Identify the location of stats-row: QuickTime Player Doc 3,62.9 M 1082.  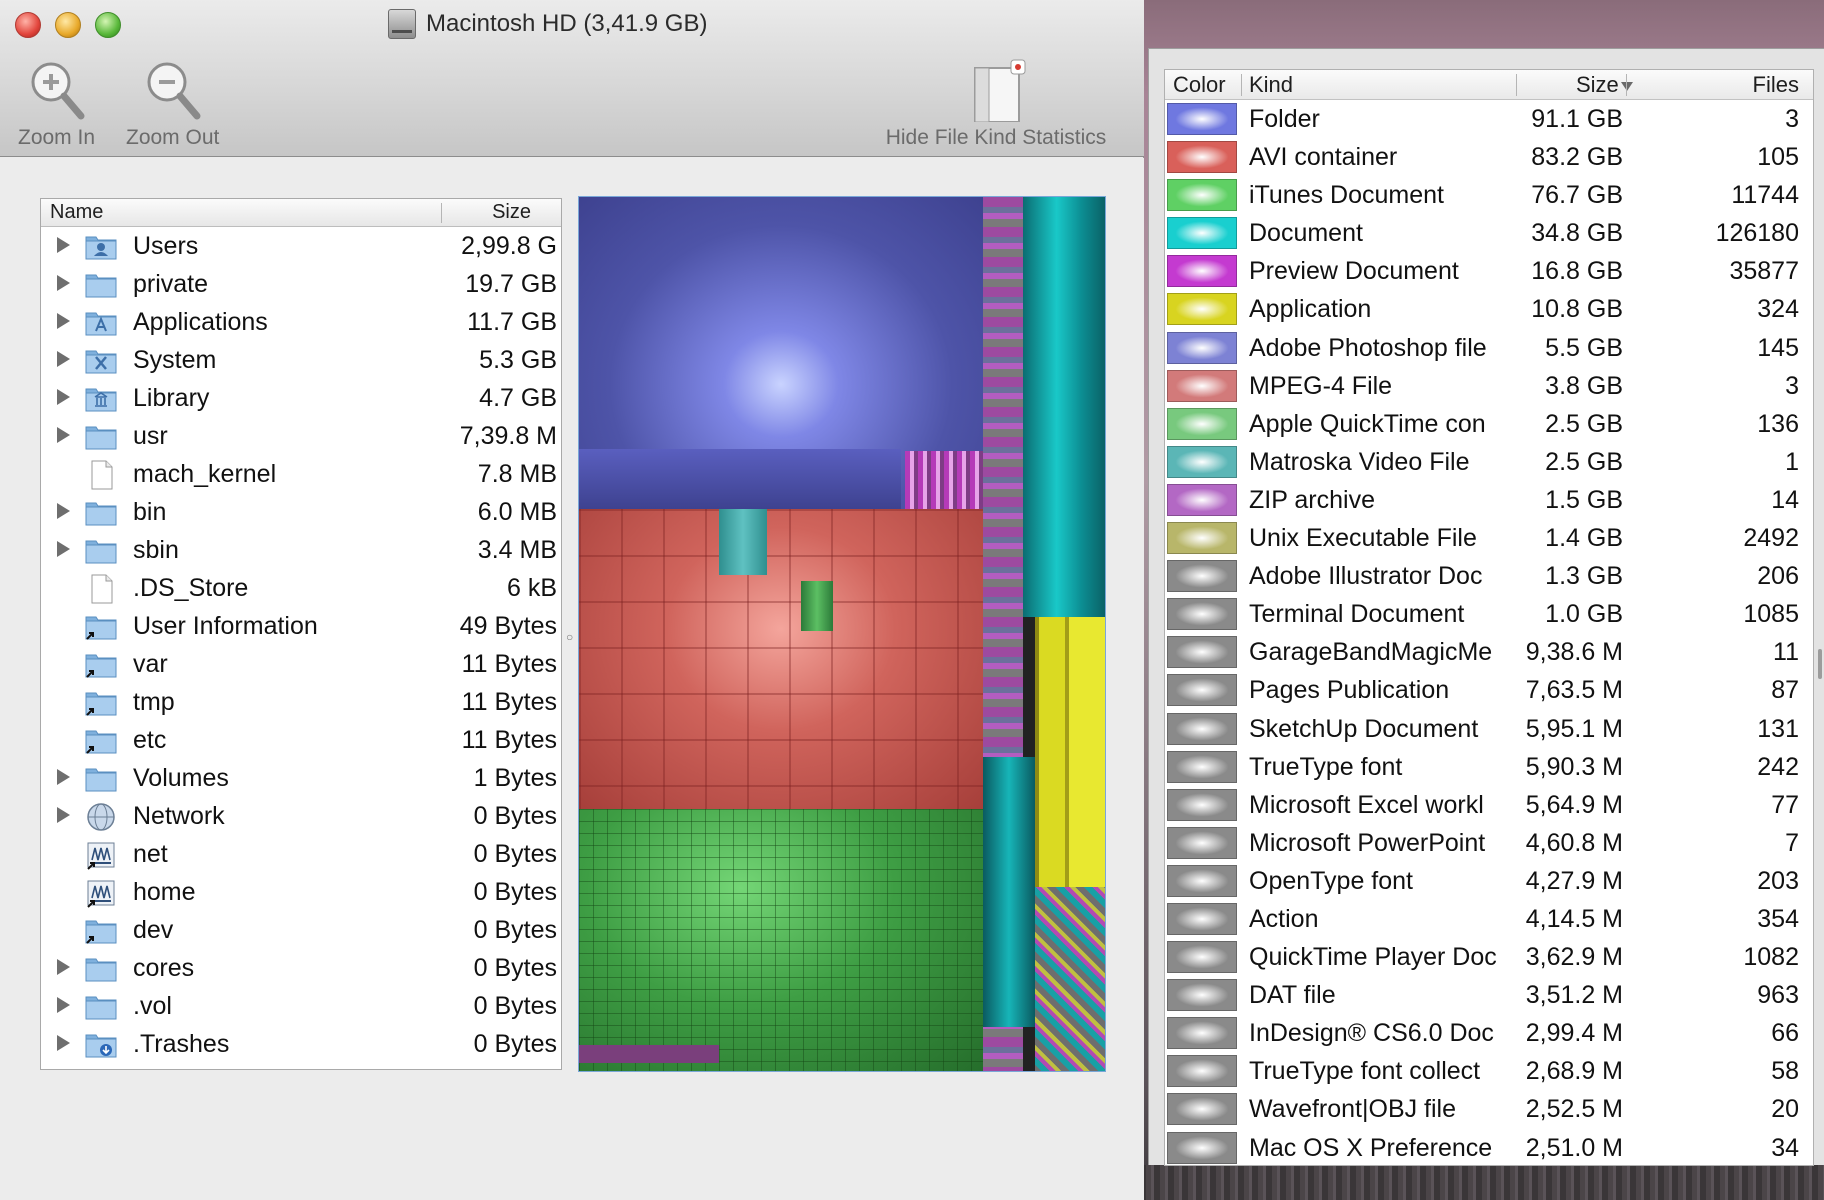
(1489, 957).